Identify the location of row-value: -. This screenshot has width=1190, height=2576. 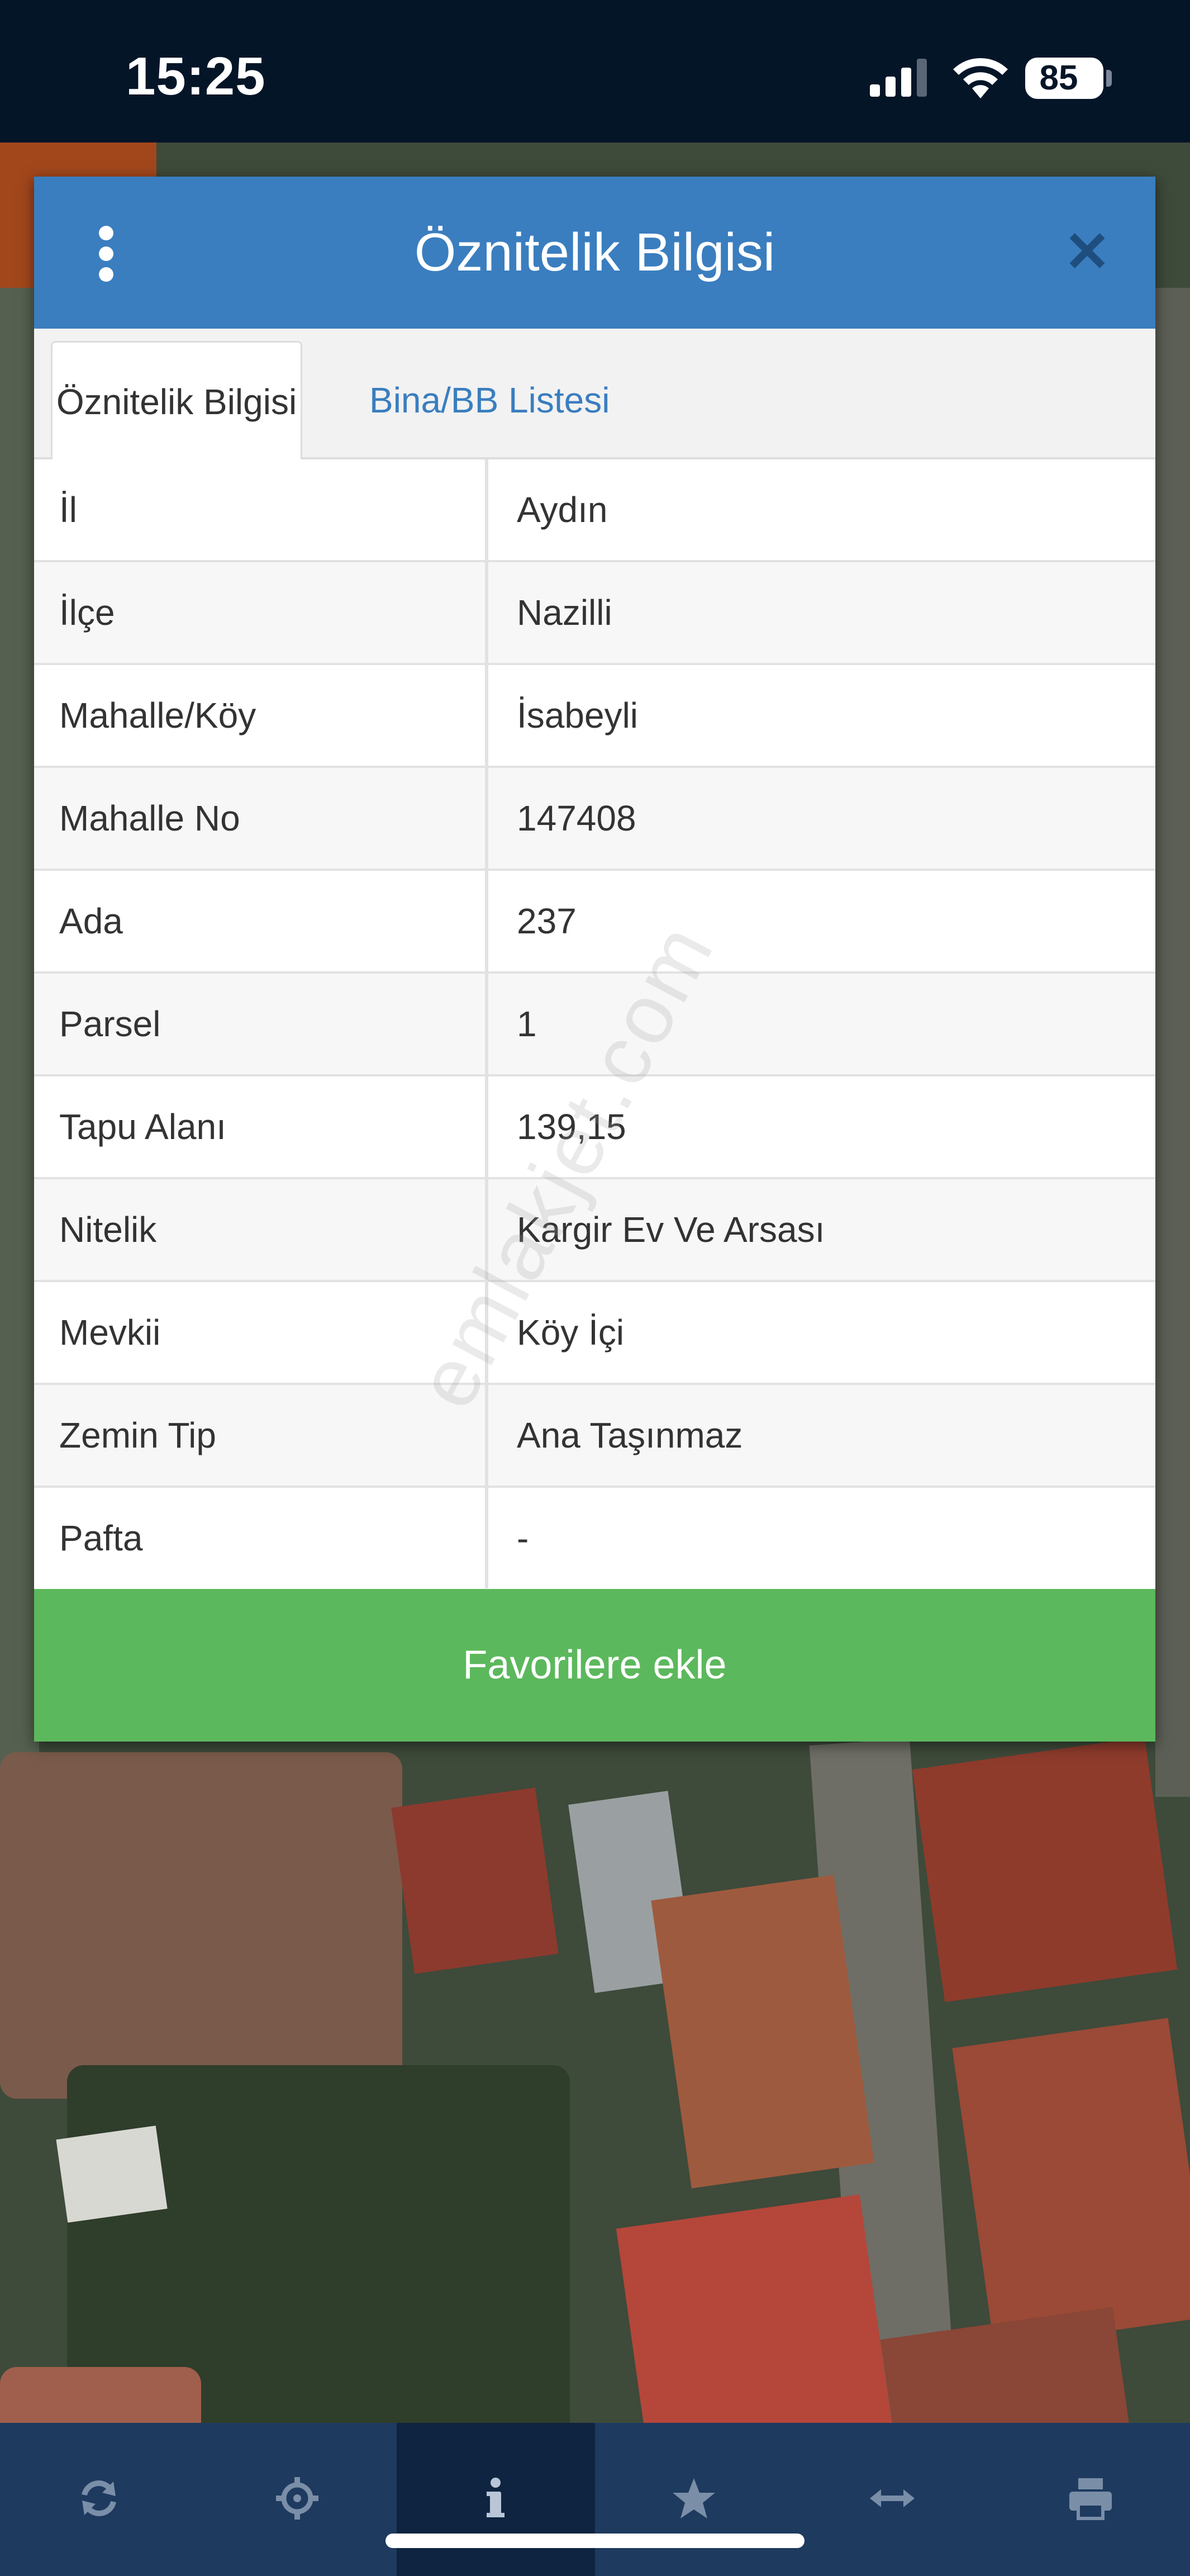
(523, 1538).